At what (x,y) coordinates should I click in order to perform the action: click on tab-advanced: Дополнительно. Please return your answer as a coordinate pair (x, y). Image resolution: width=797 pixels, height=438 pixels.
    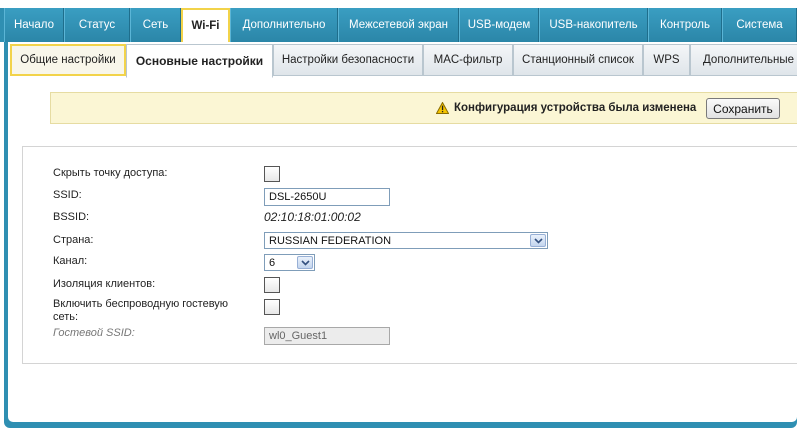
    Looking at the image, I should click on (284, 25).